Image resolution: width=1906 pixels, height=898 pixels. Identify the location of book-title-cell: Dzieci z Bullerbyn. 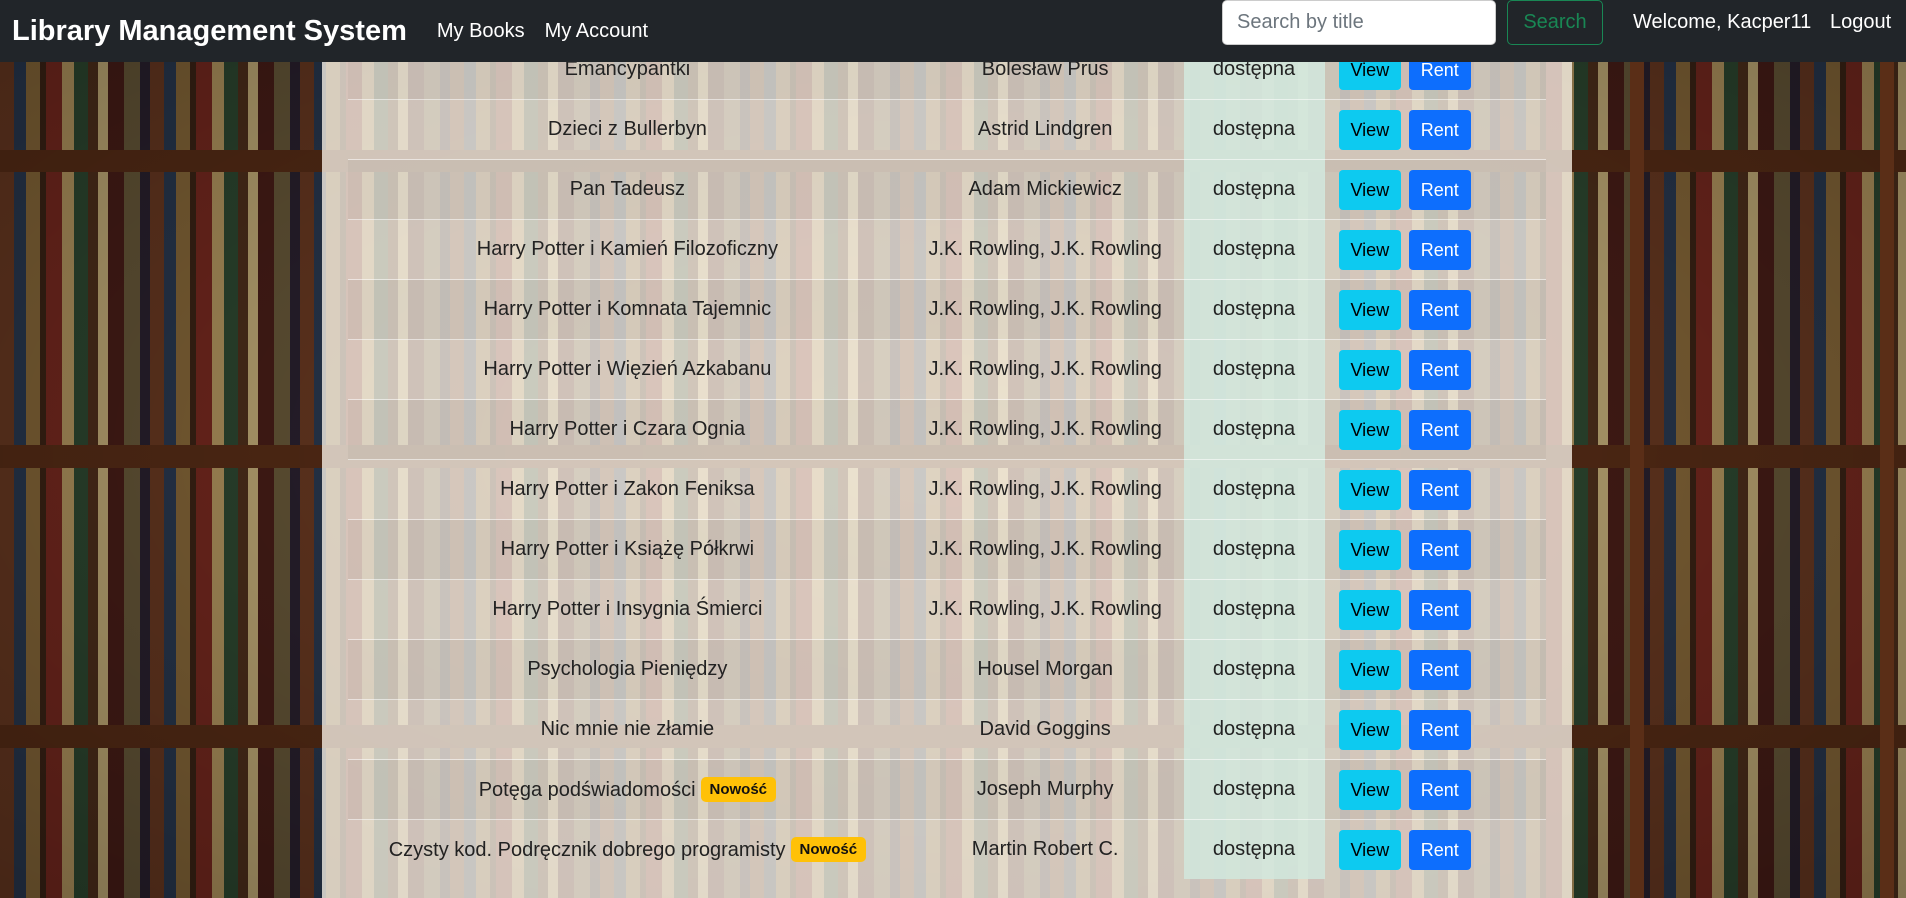
(627, 129).